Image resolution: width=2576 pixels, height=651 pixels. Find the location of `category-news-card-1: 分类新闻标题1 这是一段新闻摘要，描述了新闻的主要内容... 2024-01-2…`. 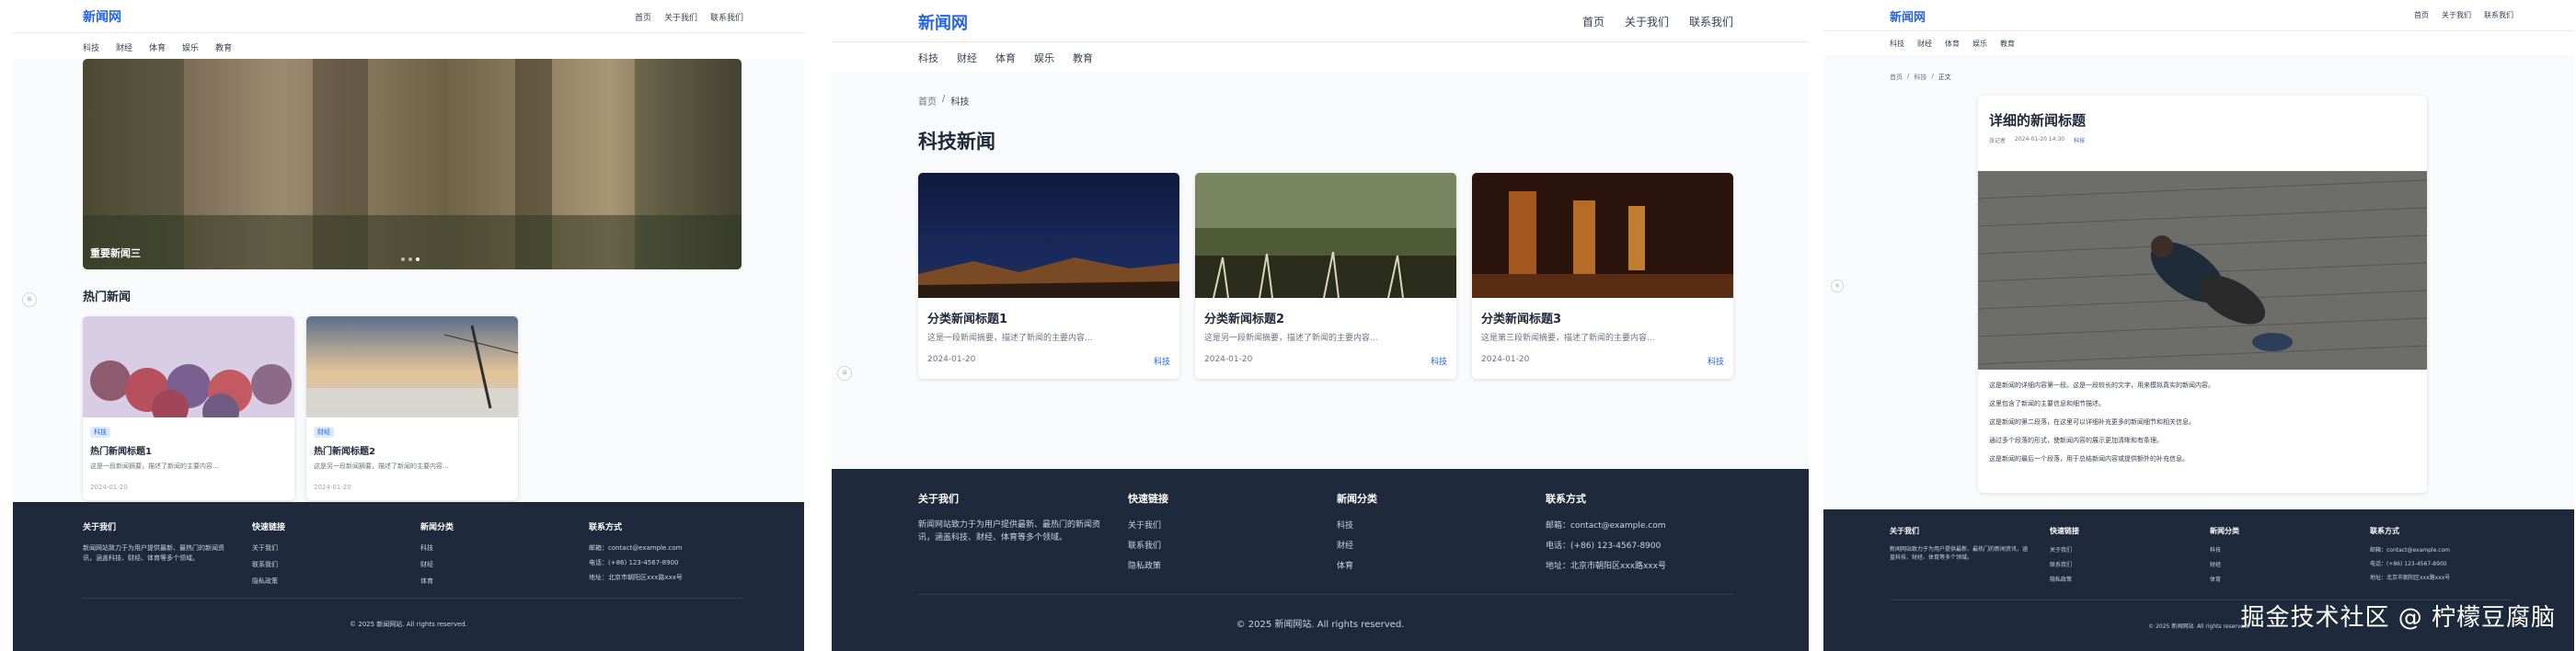

category-news-card-1: 分类新闻标题1 这是一段新闻摘要，描述了新闻的主要内容... 2024-01-2… is located at coordinates (1048, 276).